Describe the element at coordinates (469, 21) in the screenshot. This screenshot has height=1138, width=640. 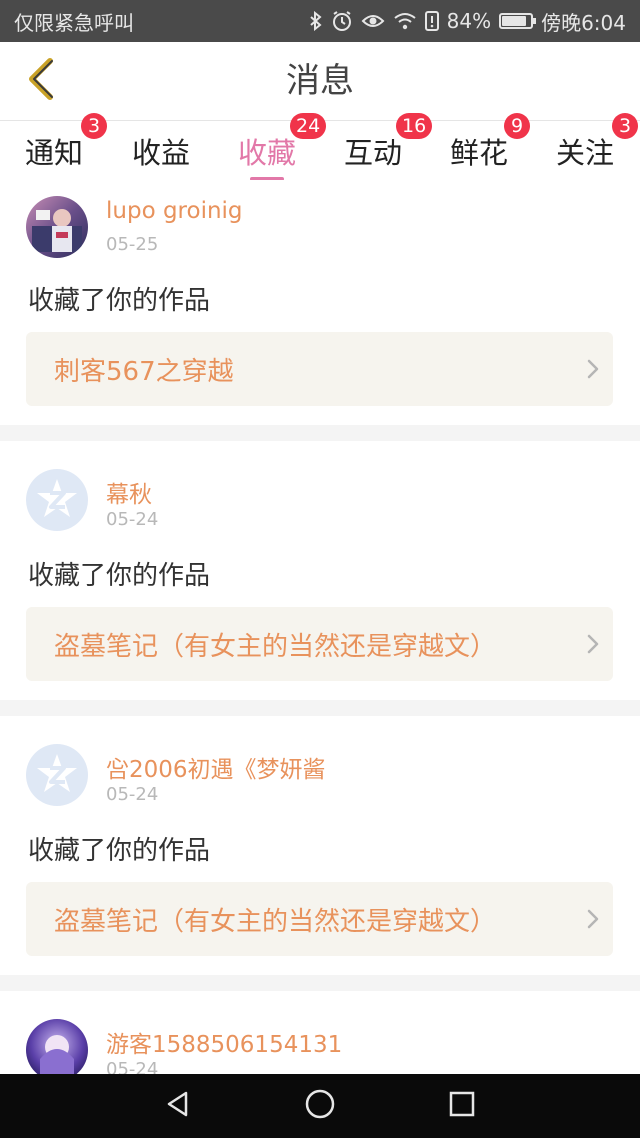
I see `battery-percent: 84%` at that location.